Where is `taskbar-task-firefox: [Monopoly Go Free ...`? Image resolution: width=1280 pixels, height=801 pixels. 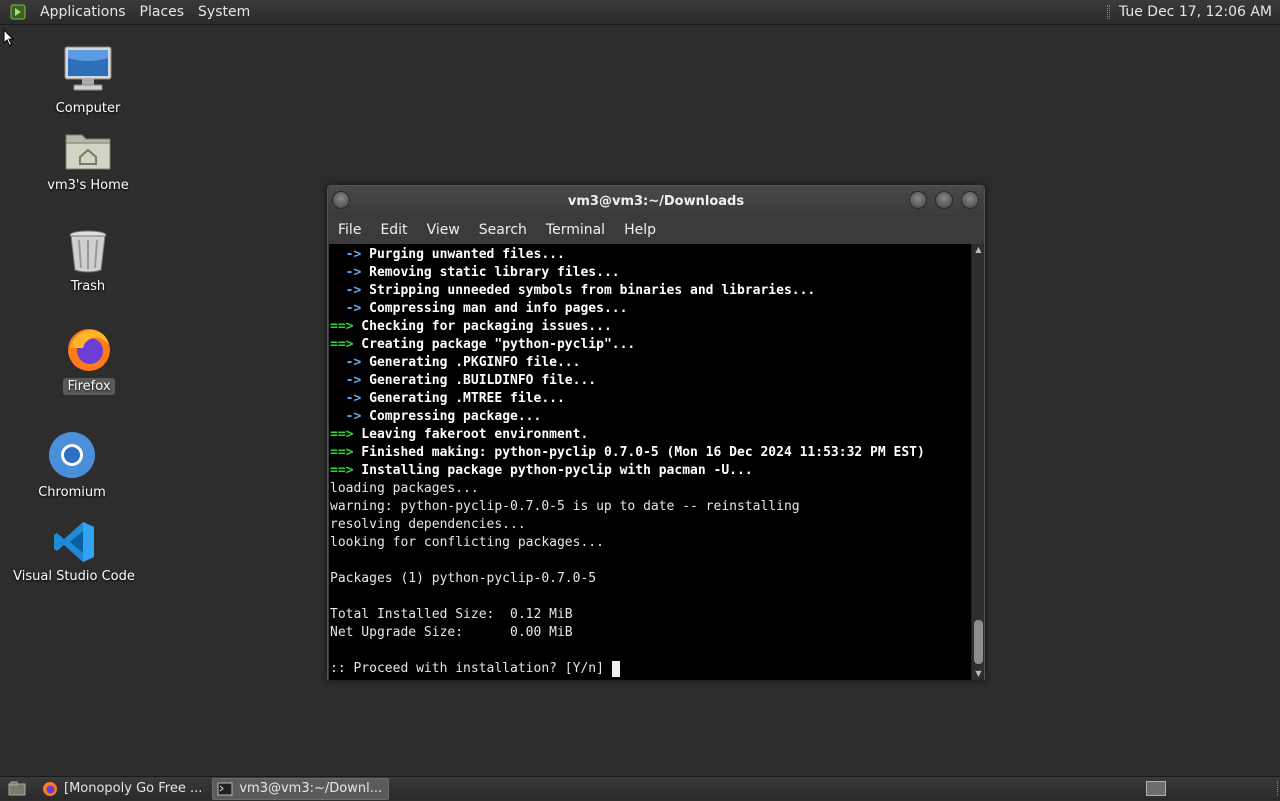 taskbar-task-firefox: [Monopoly Go Free ... is located at coordinates (123, 789).